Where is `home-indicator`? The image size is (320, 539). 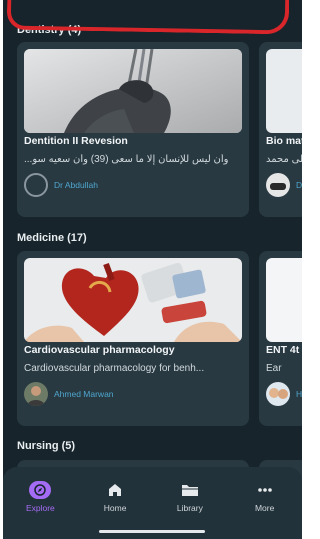
home-indicator is located at coordinates (152, 531).